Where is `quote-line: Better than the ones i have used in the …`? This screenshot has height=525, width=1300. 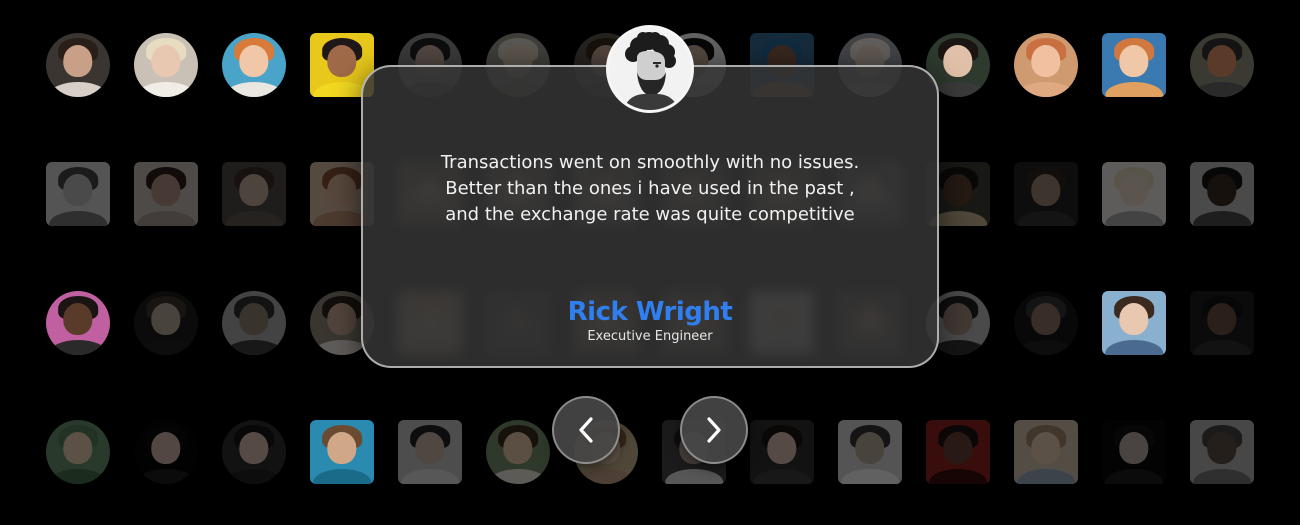
quote-line: Better than the ones i have used in the … is located at coordinates (650, 188).